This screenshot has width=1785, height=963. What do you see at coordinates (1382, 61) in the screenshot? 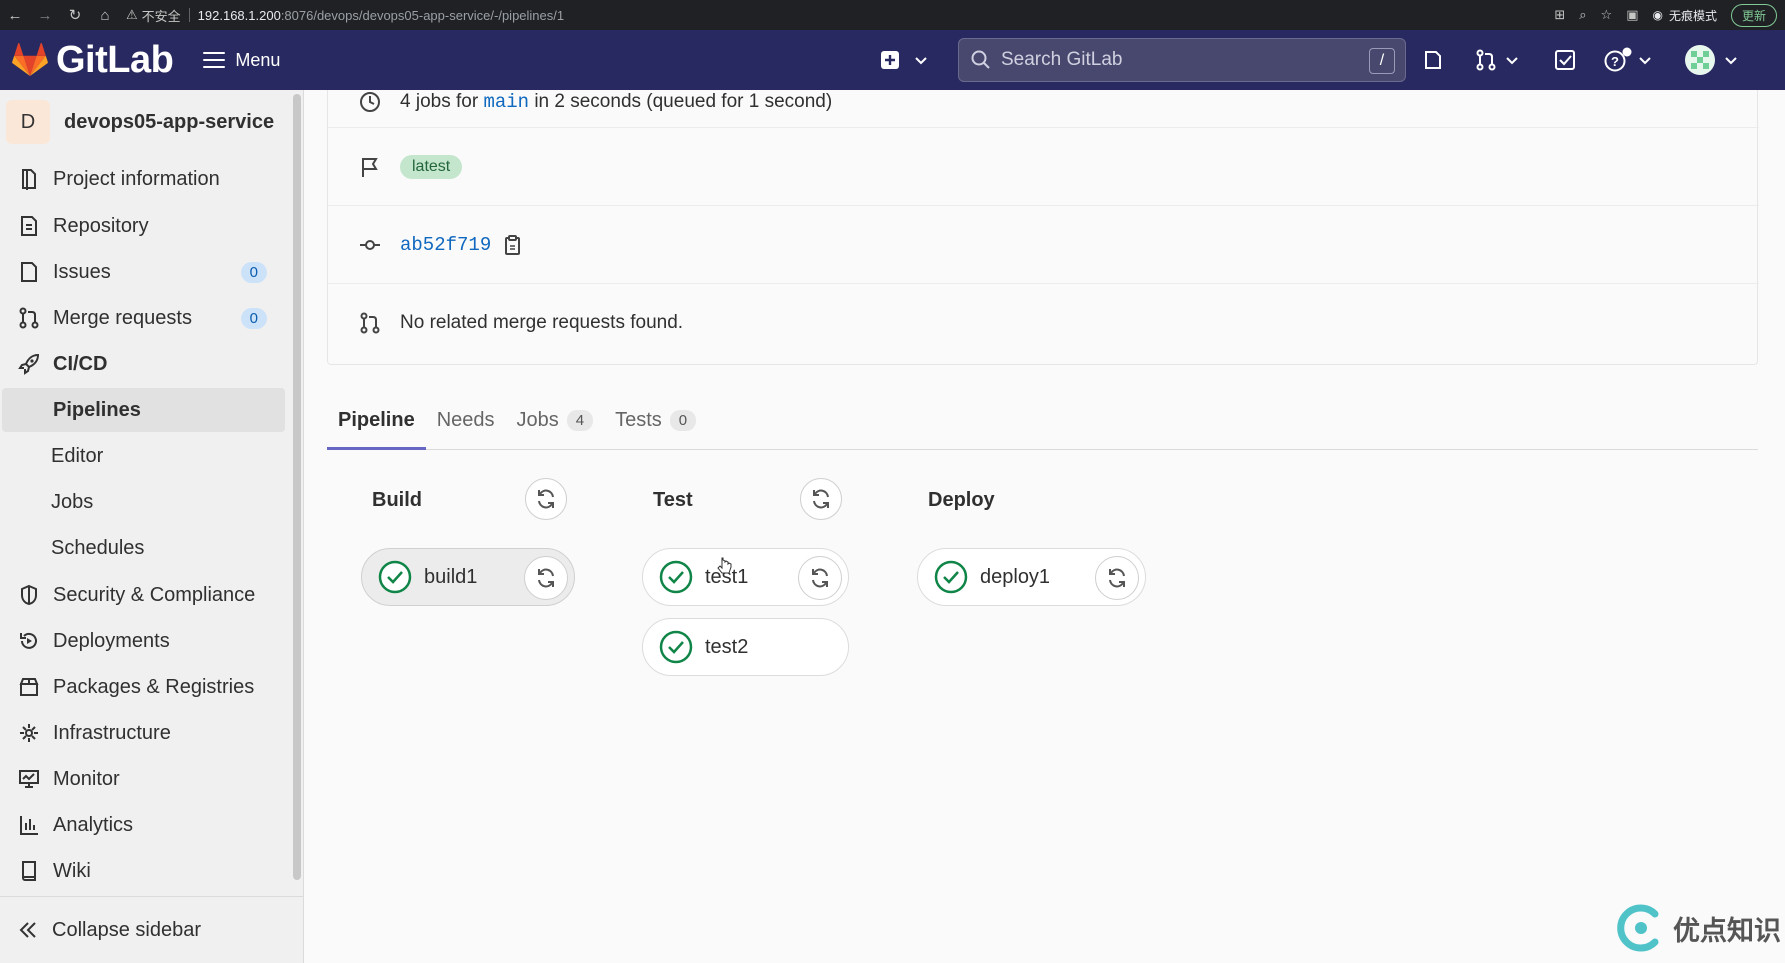
I see `search-shortcut-key: /` at bounding box center [1382, 61].